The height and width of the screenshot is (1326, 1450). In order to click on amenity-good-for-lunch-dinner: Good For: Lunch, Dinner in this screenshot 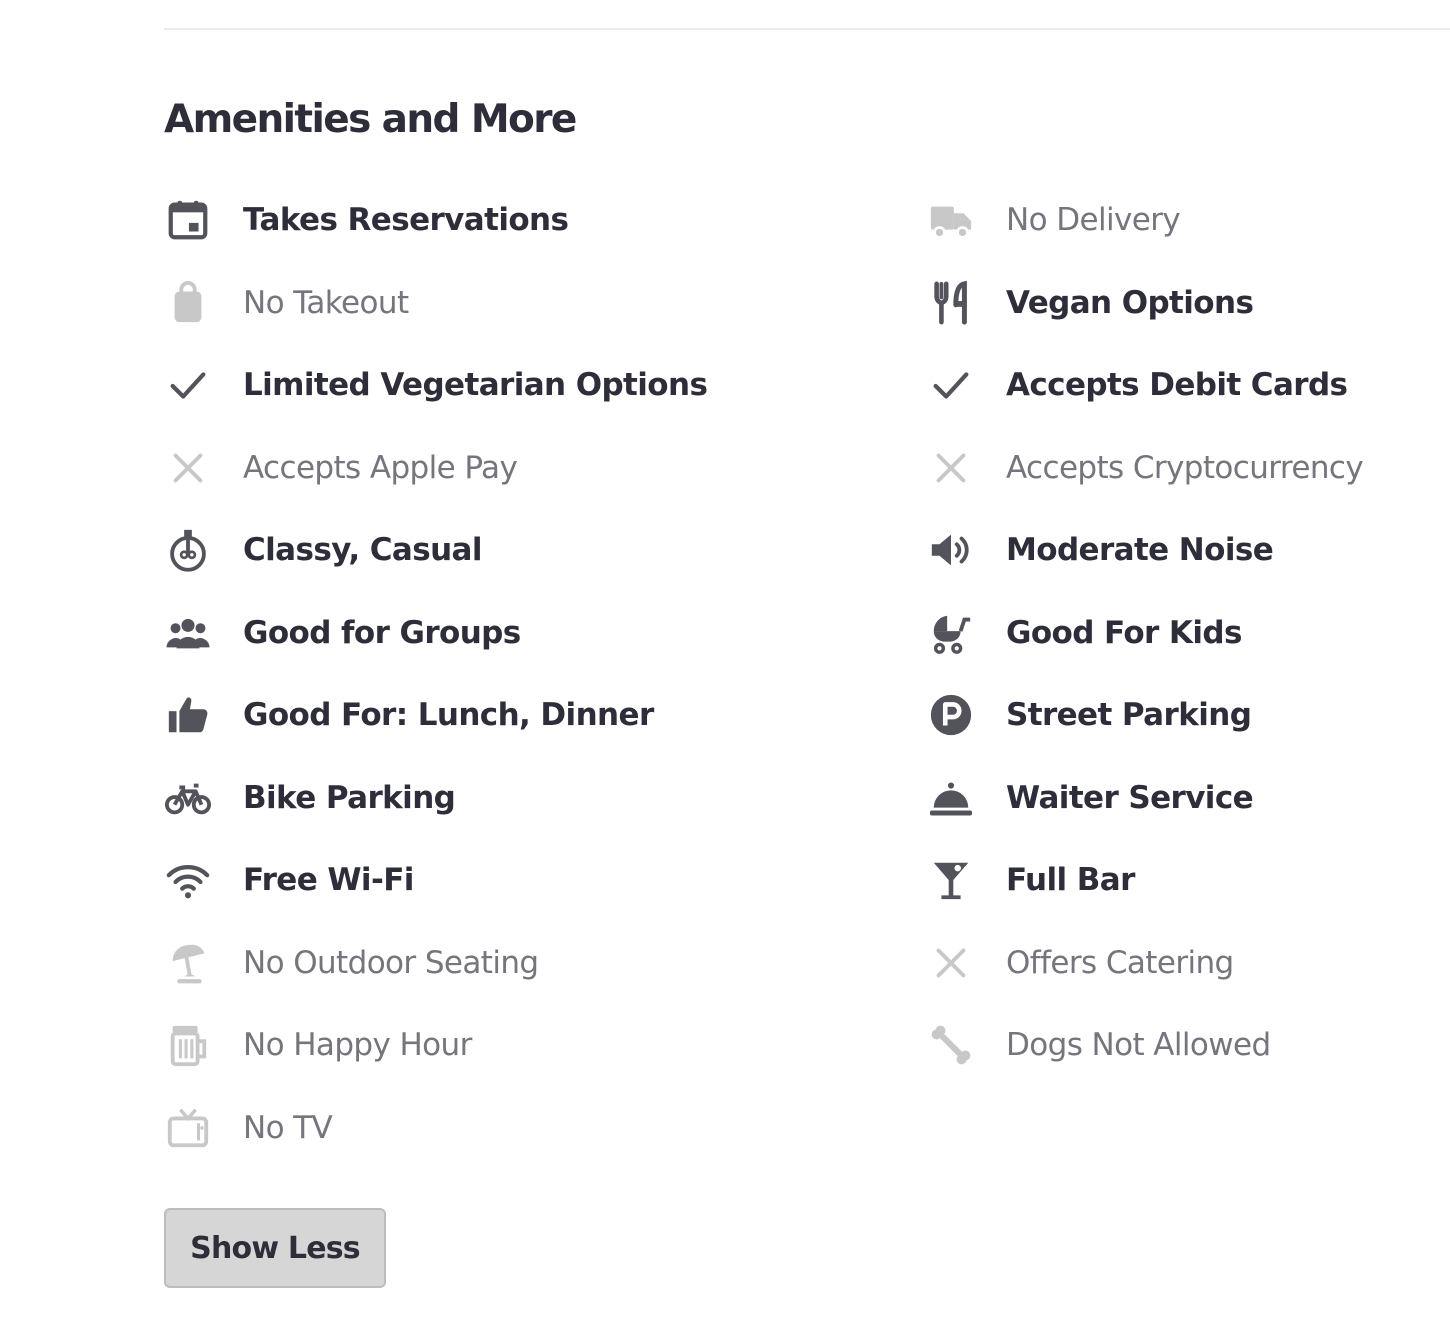, I will do `click(545, 715)`.